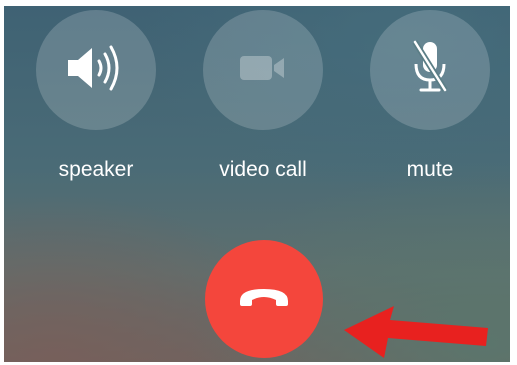 Image resolution: width=517 pixels, height=365 pixels. I want to click on video-camera-icon, so click(263, 70).